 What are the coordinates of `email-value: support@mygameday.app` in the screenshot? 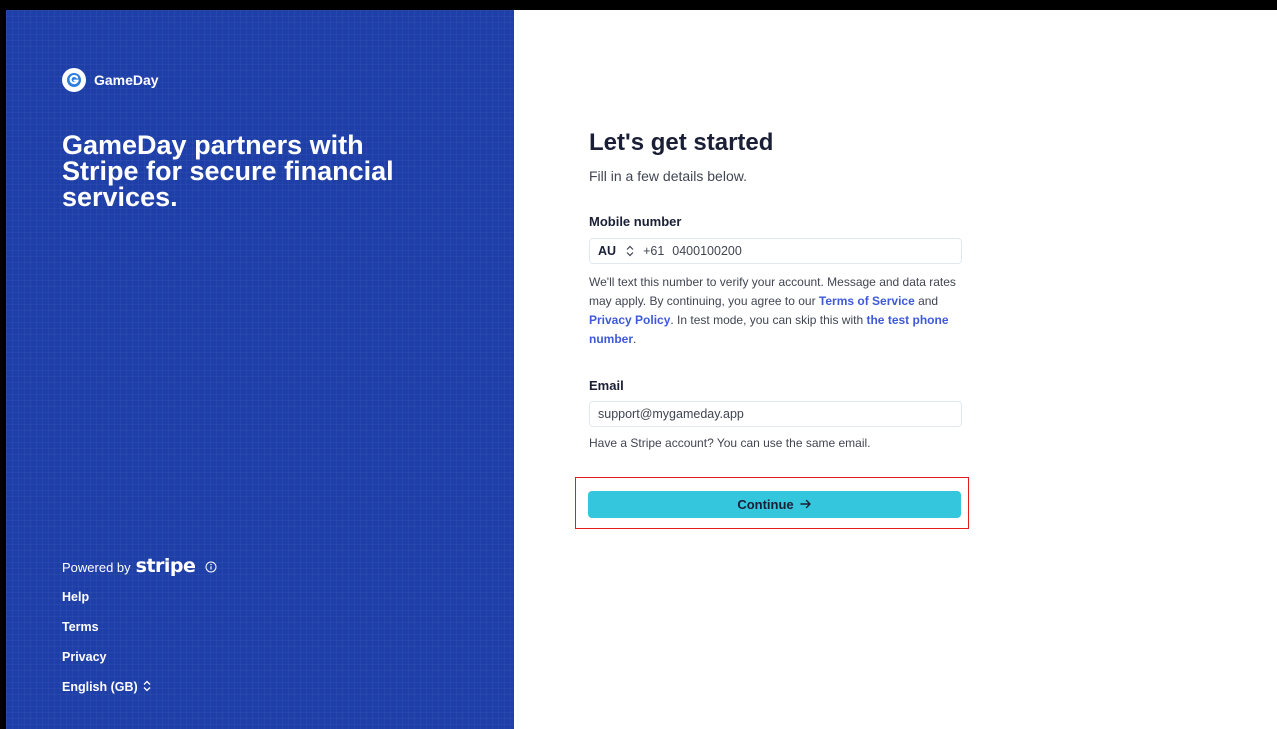 It's located at (671, 414).